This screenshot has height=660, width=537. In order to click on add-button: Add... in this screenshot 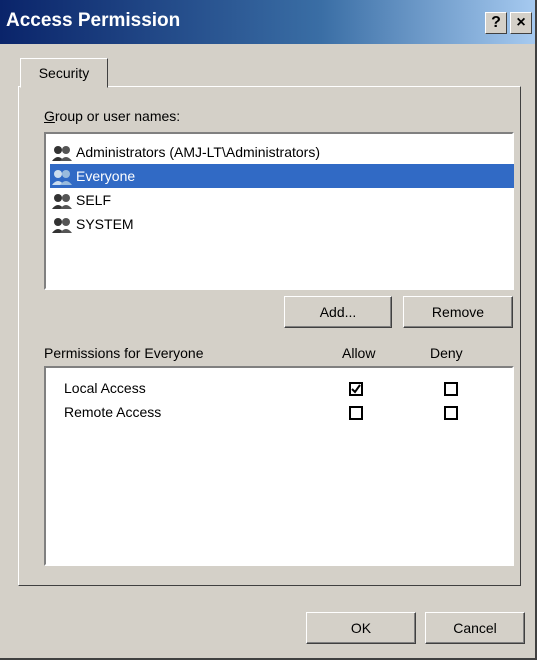, I will do `click(338, 312)`.